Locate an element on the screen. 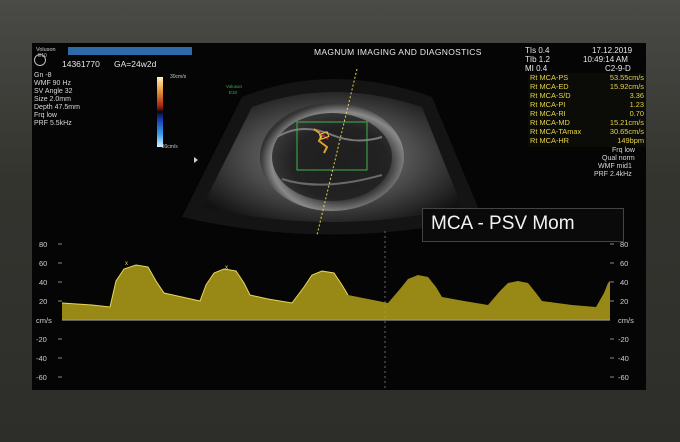 The height and width of the screenshot is (442, 680). measurement-value: 15.21cm/s is located at coordinates (626, 122).